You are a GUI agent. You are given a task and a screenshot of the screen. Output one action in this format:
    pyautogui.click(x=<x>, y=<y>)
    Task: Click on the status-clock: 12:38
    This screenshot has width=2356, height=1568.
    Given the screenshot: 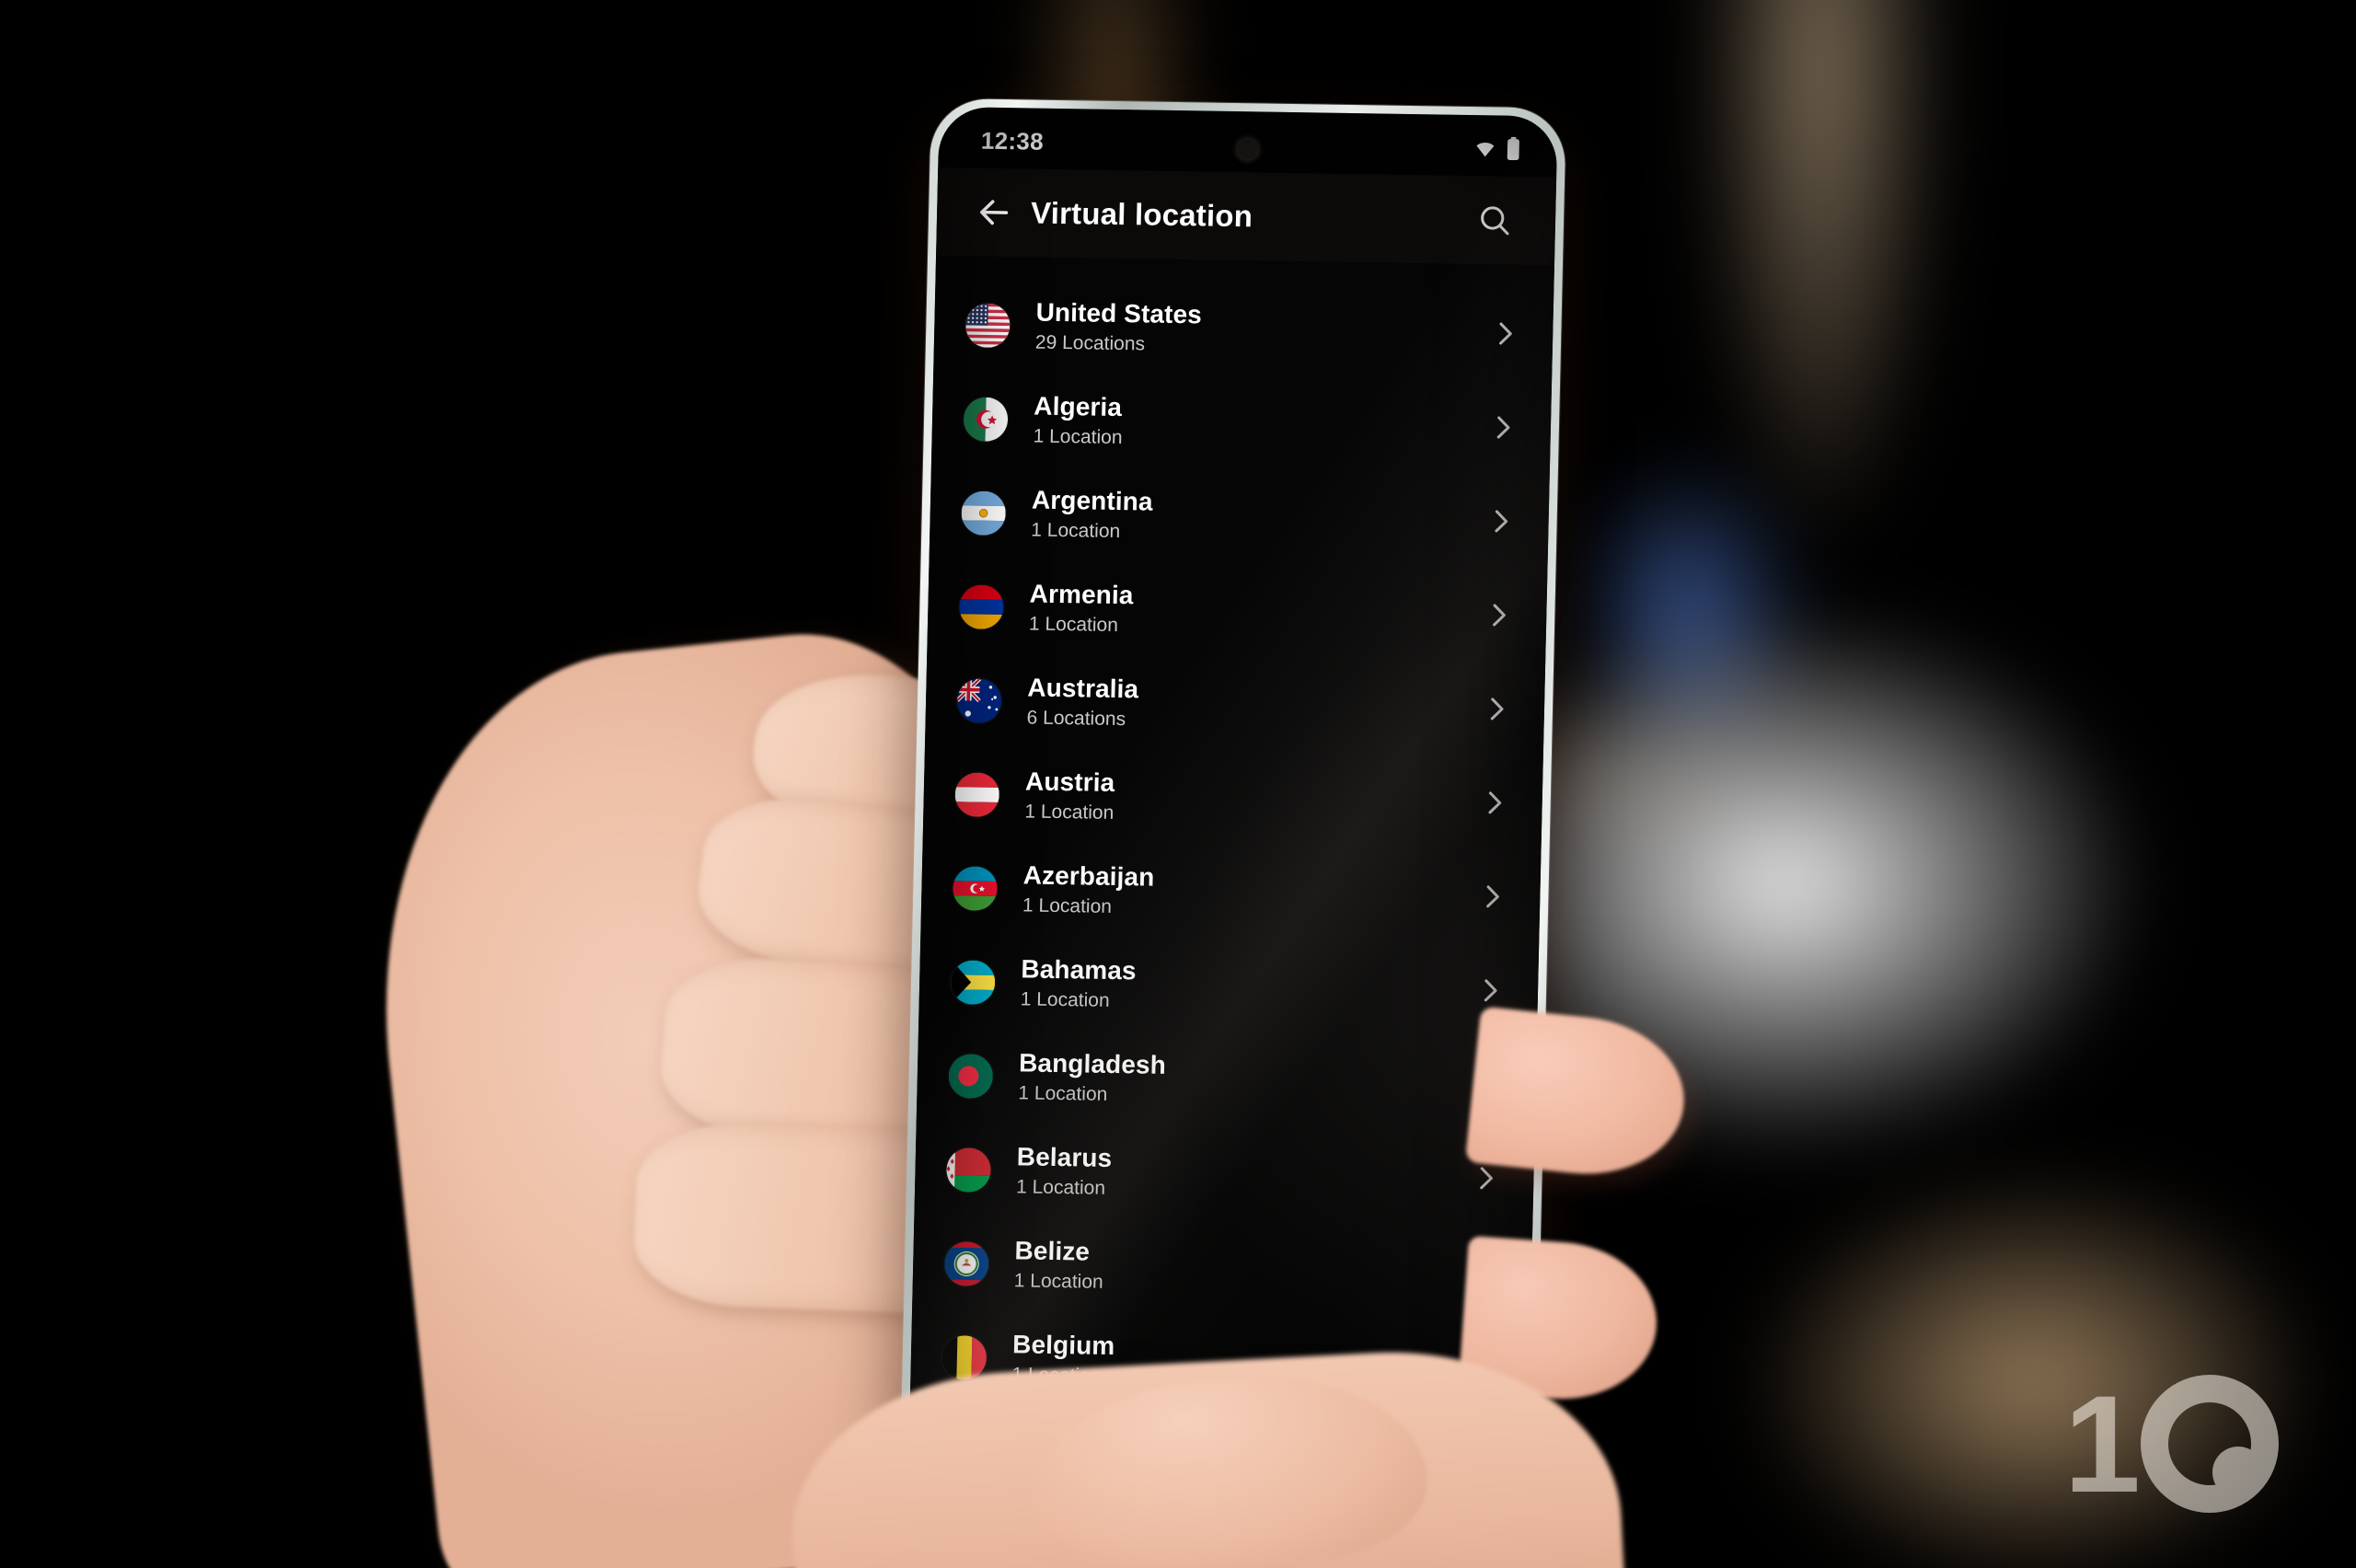 What is the action you would take?
    pyautogui.click(x=1012, y=141)
    